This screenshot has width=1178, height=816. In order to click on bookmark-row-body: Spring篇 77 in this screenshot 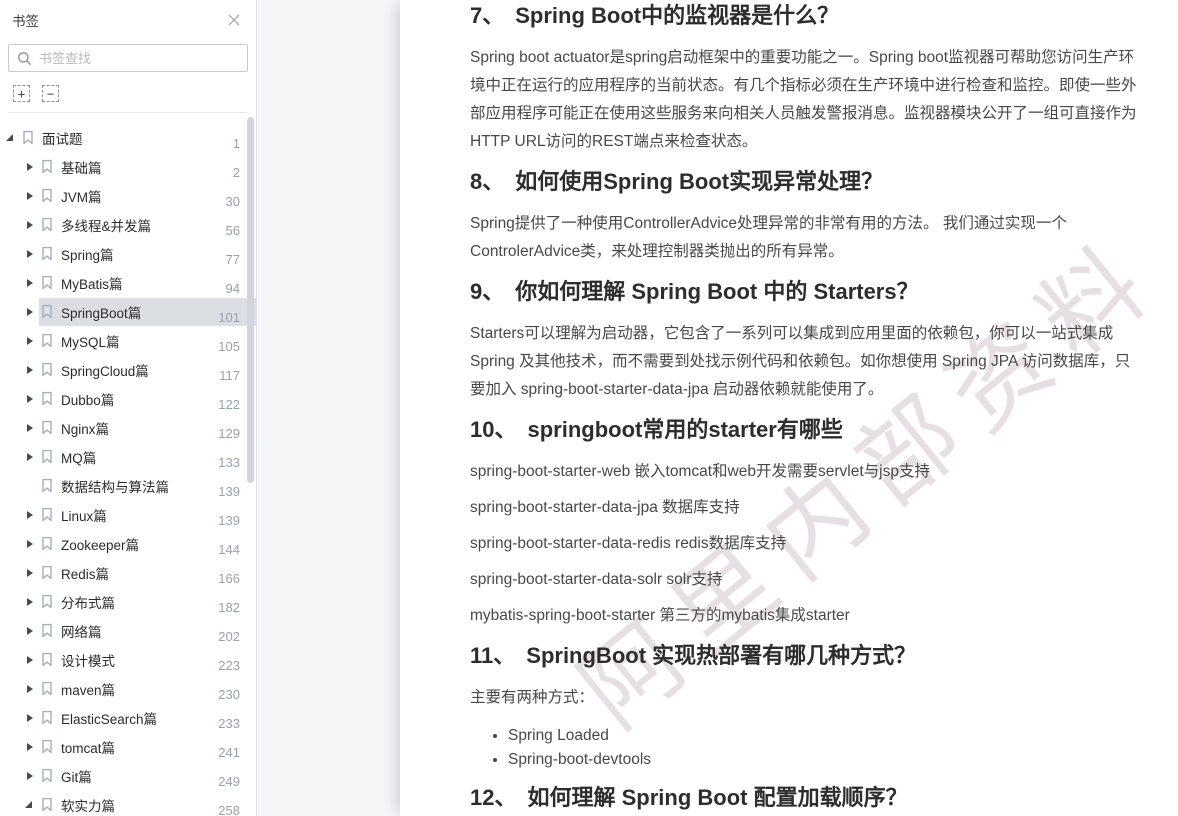, I will do `click(147, 254)`.